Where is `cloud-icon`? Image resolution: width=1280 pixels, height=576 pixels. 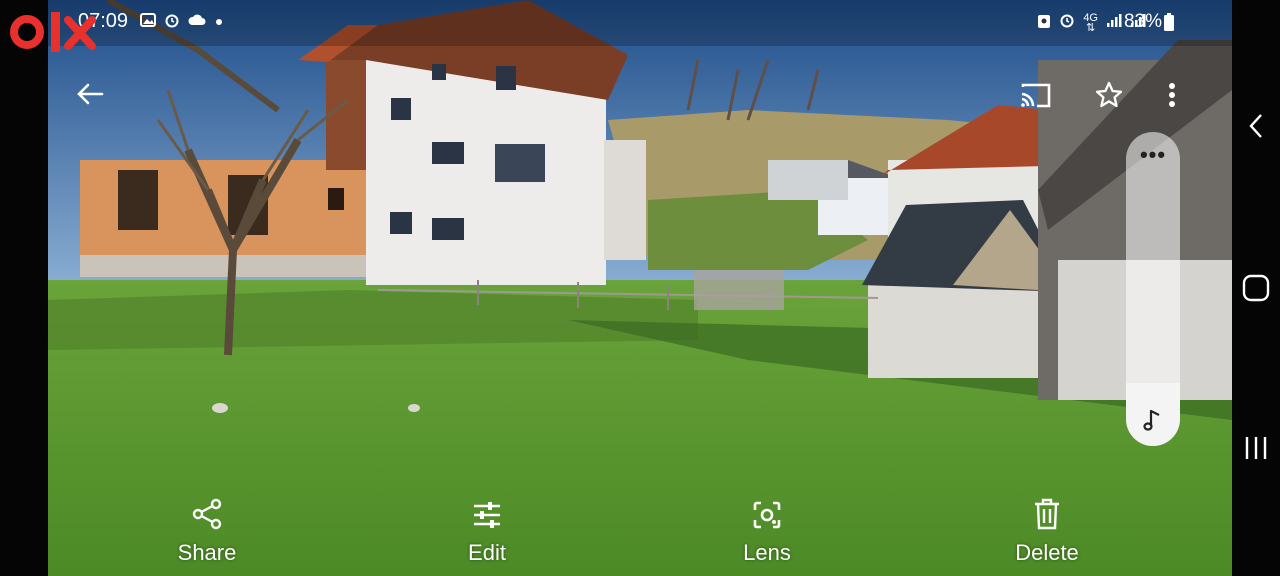
cloud-icon is located at coordinates (197, 22).